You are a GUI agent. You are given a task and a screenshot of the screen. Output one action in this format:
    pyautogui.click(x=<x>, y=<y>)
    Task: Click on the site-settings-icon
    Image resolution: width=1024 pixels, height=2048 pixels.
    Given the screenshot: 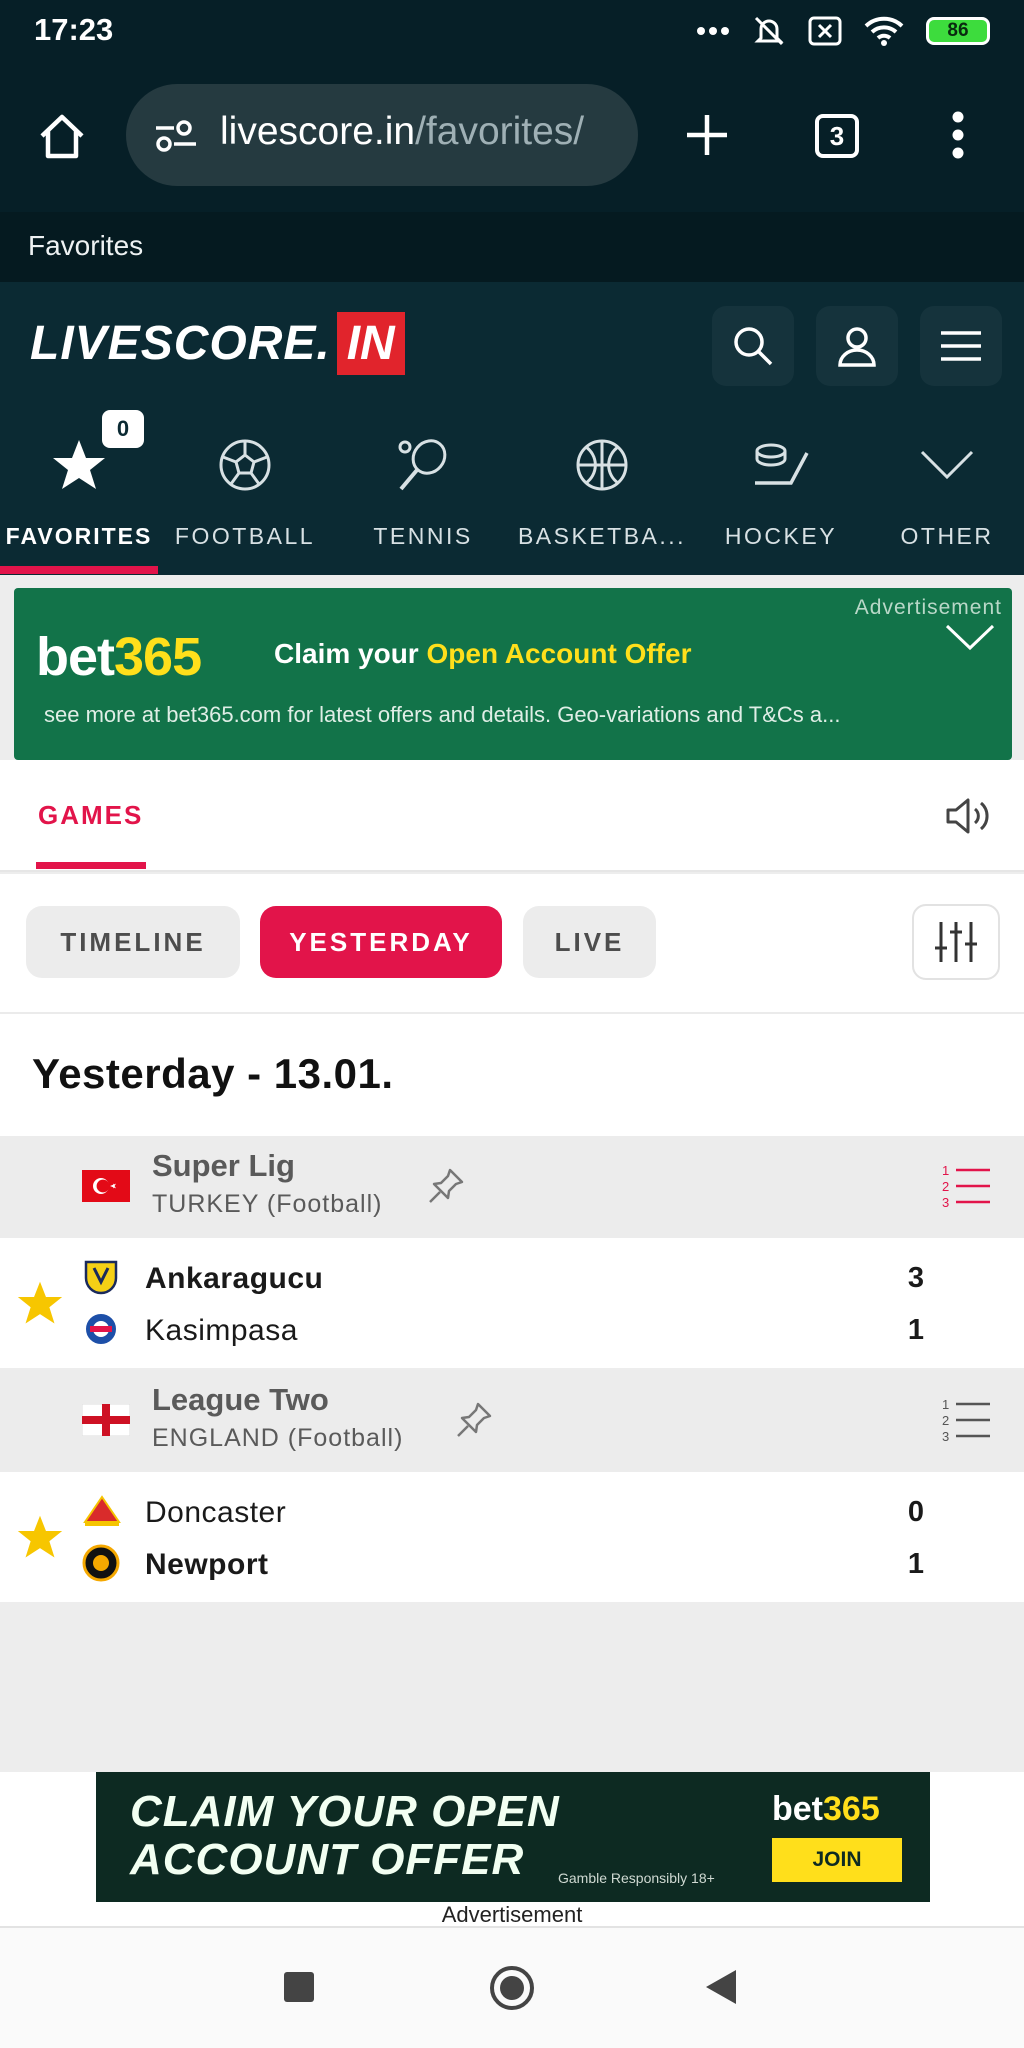 What is the action you would take?
    pyautogui.click(x=176, y=136)
    